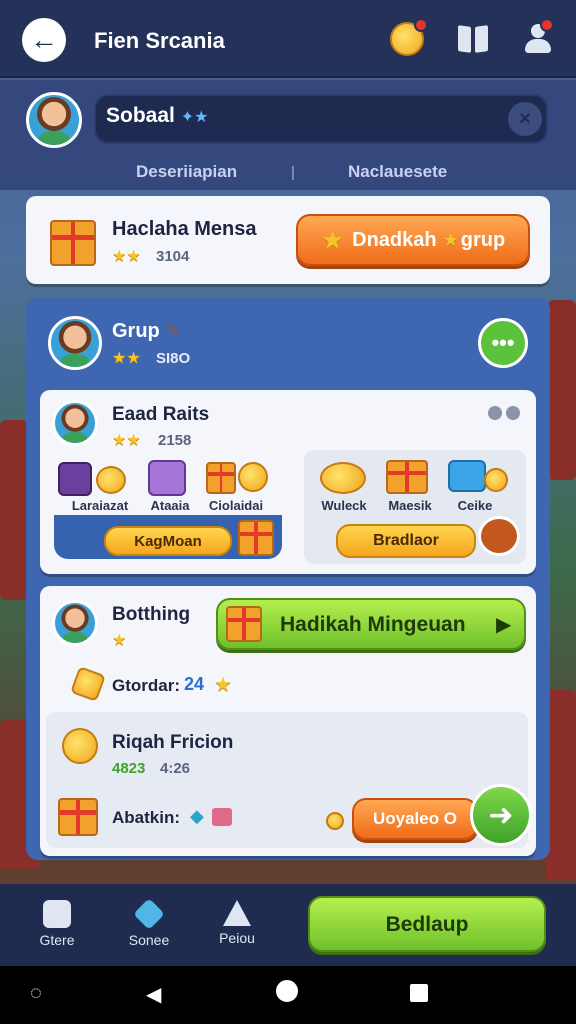 The width and height of the screenshot is (576, 1024). Describe the element at coordinates (80, 746) in the screenshot. I see `coin-stack-icon` at that location.